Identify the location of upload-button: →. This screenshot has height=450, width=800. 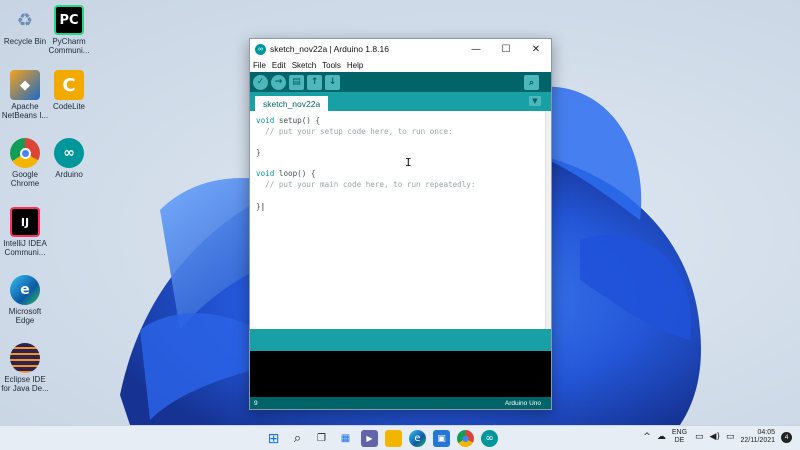
(278, 82).